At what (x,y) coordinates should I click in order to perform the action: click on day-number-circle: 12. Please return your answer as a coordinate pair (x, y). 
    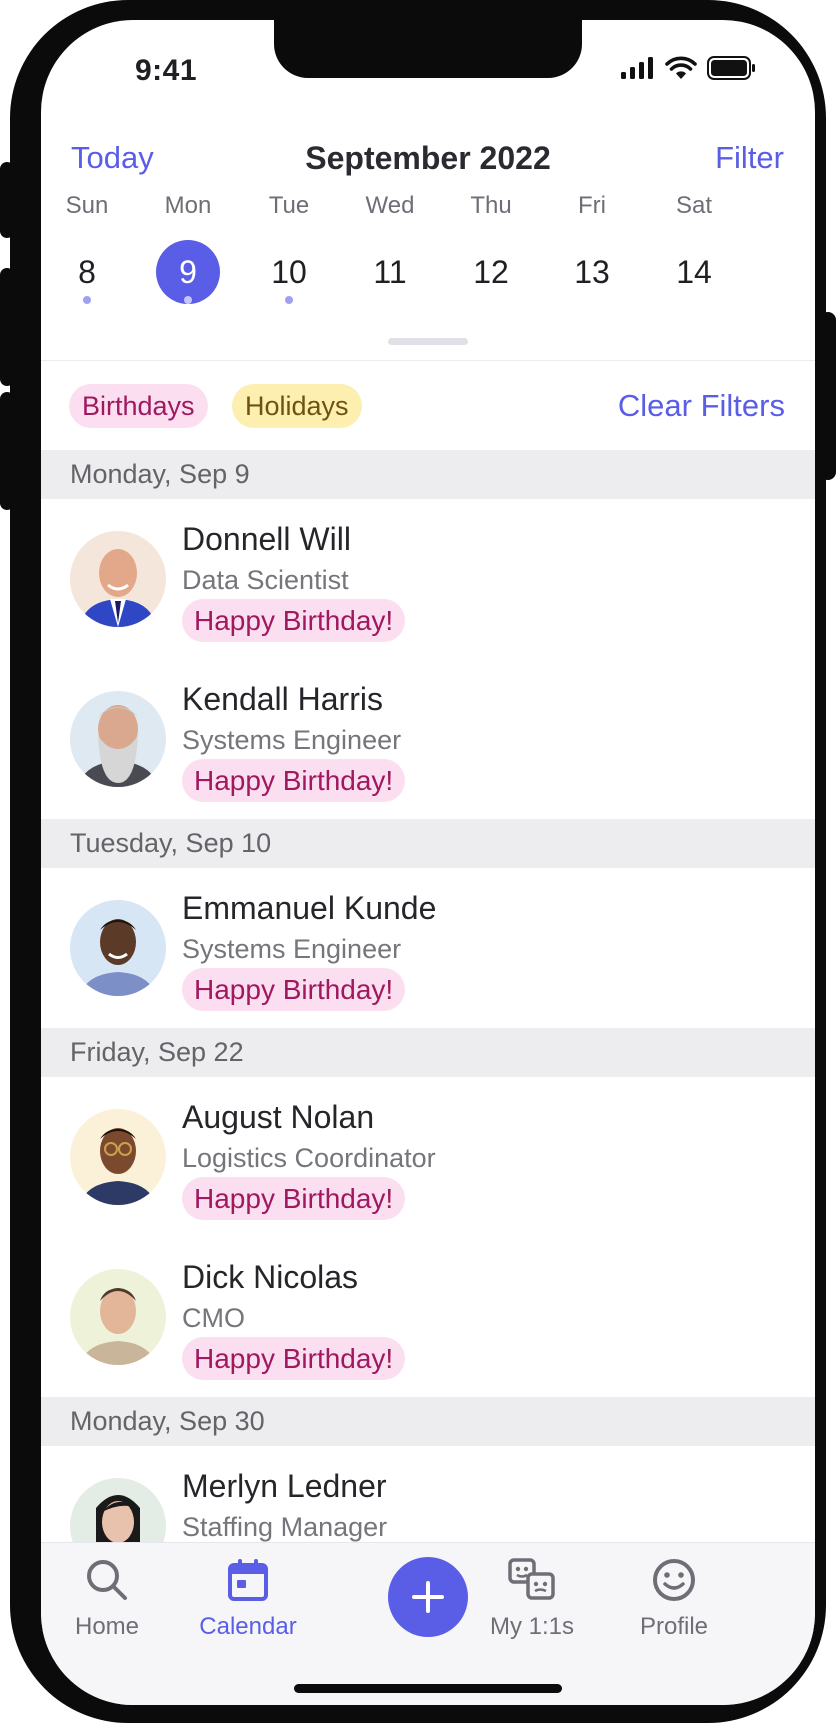
    Looking at the image, I should click on (491, 272).